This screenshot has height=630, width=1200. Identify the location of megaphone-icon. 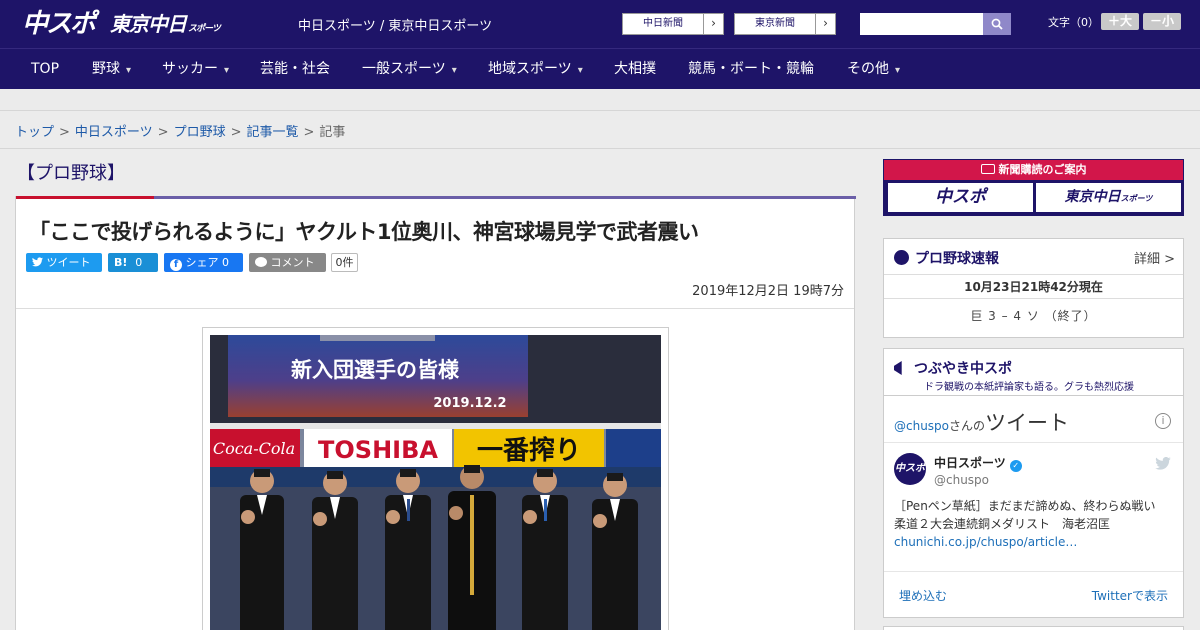
(898, 368).